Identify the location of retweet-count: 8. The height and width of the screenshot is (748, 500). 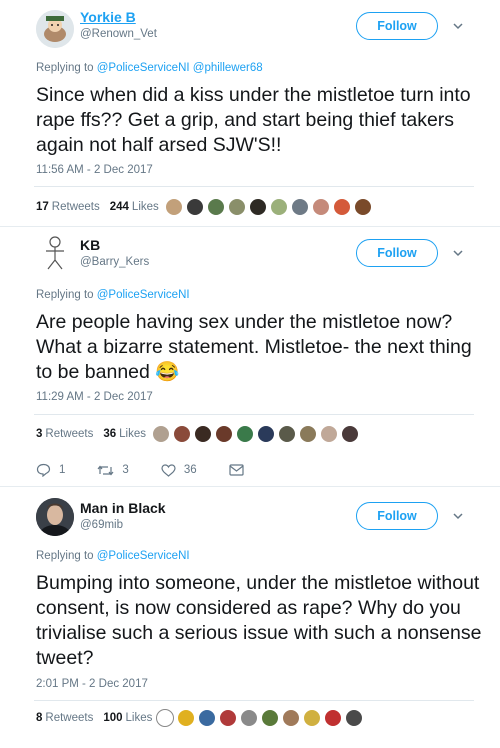
(39, 718).